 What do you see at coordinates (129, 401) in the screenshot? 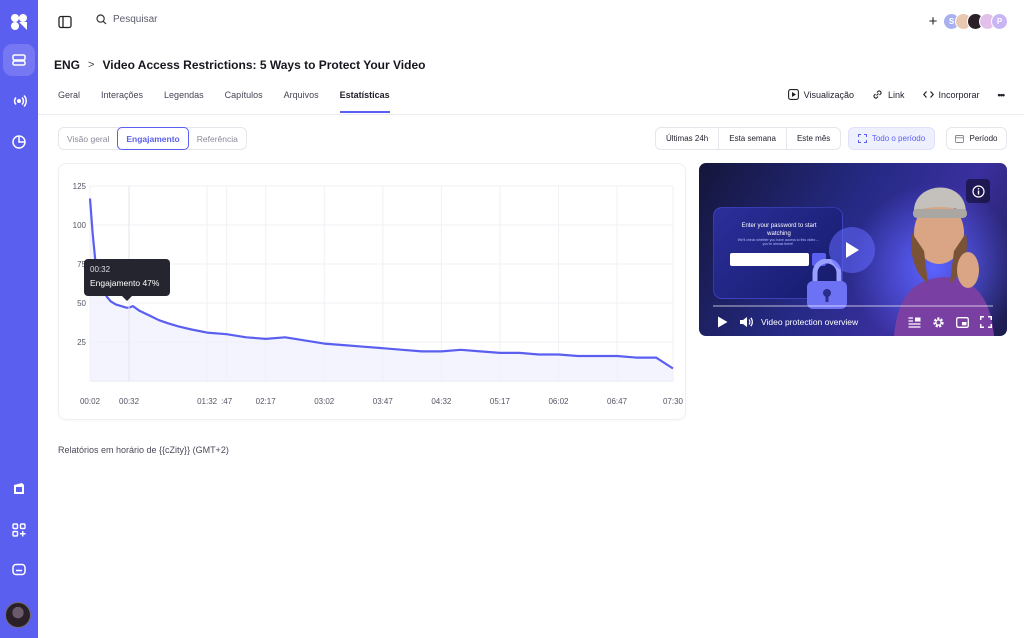
I see `x-tick-label: 00:32` at bounding box center [129, 401].